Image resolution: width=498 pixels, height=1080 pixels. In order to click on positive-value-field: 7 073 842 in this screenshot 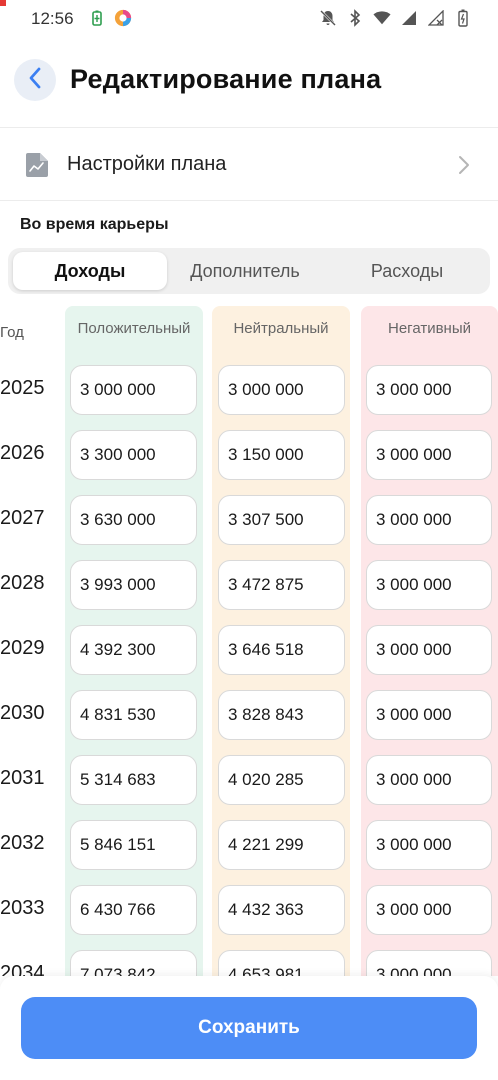, I will do `click(133, 963)`.